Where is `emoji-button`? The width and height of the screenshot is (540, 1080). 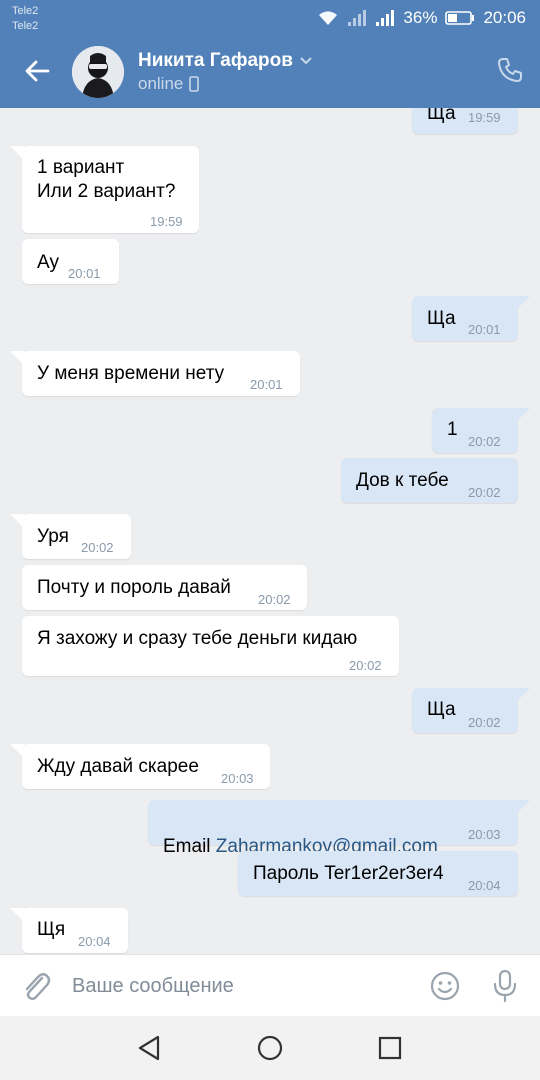
emoji-button is located at coordinates (445, 986).